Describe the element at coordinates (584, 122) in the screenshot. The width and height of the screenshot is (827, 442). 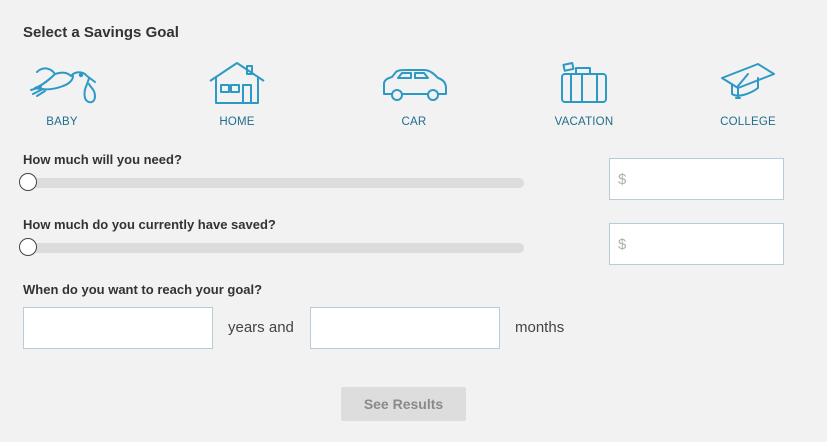
I see `goal-label: VACATION` at that location.